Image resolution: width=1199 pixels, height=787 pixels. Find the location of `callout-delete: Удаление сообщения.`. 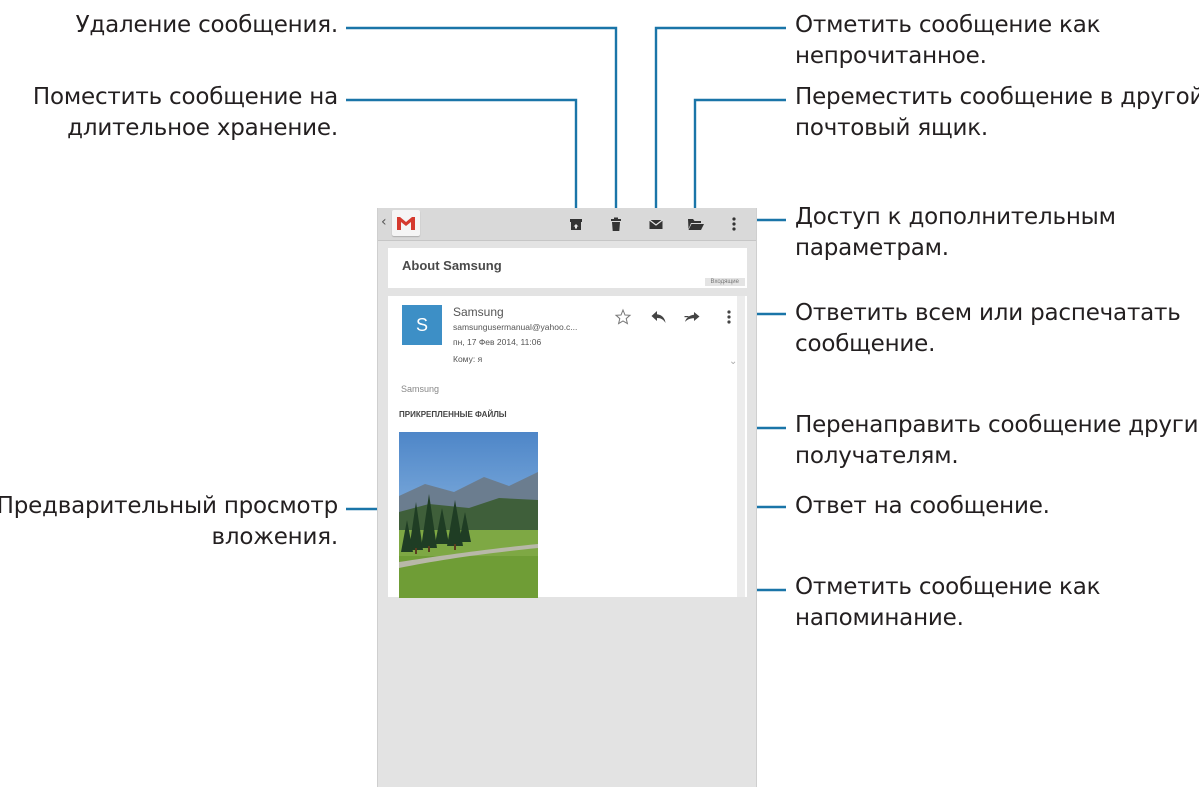

callout-delete: Удаление сообщения. is located at coordinates (207, 25).